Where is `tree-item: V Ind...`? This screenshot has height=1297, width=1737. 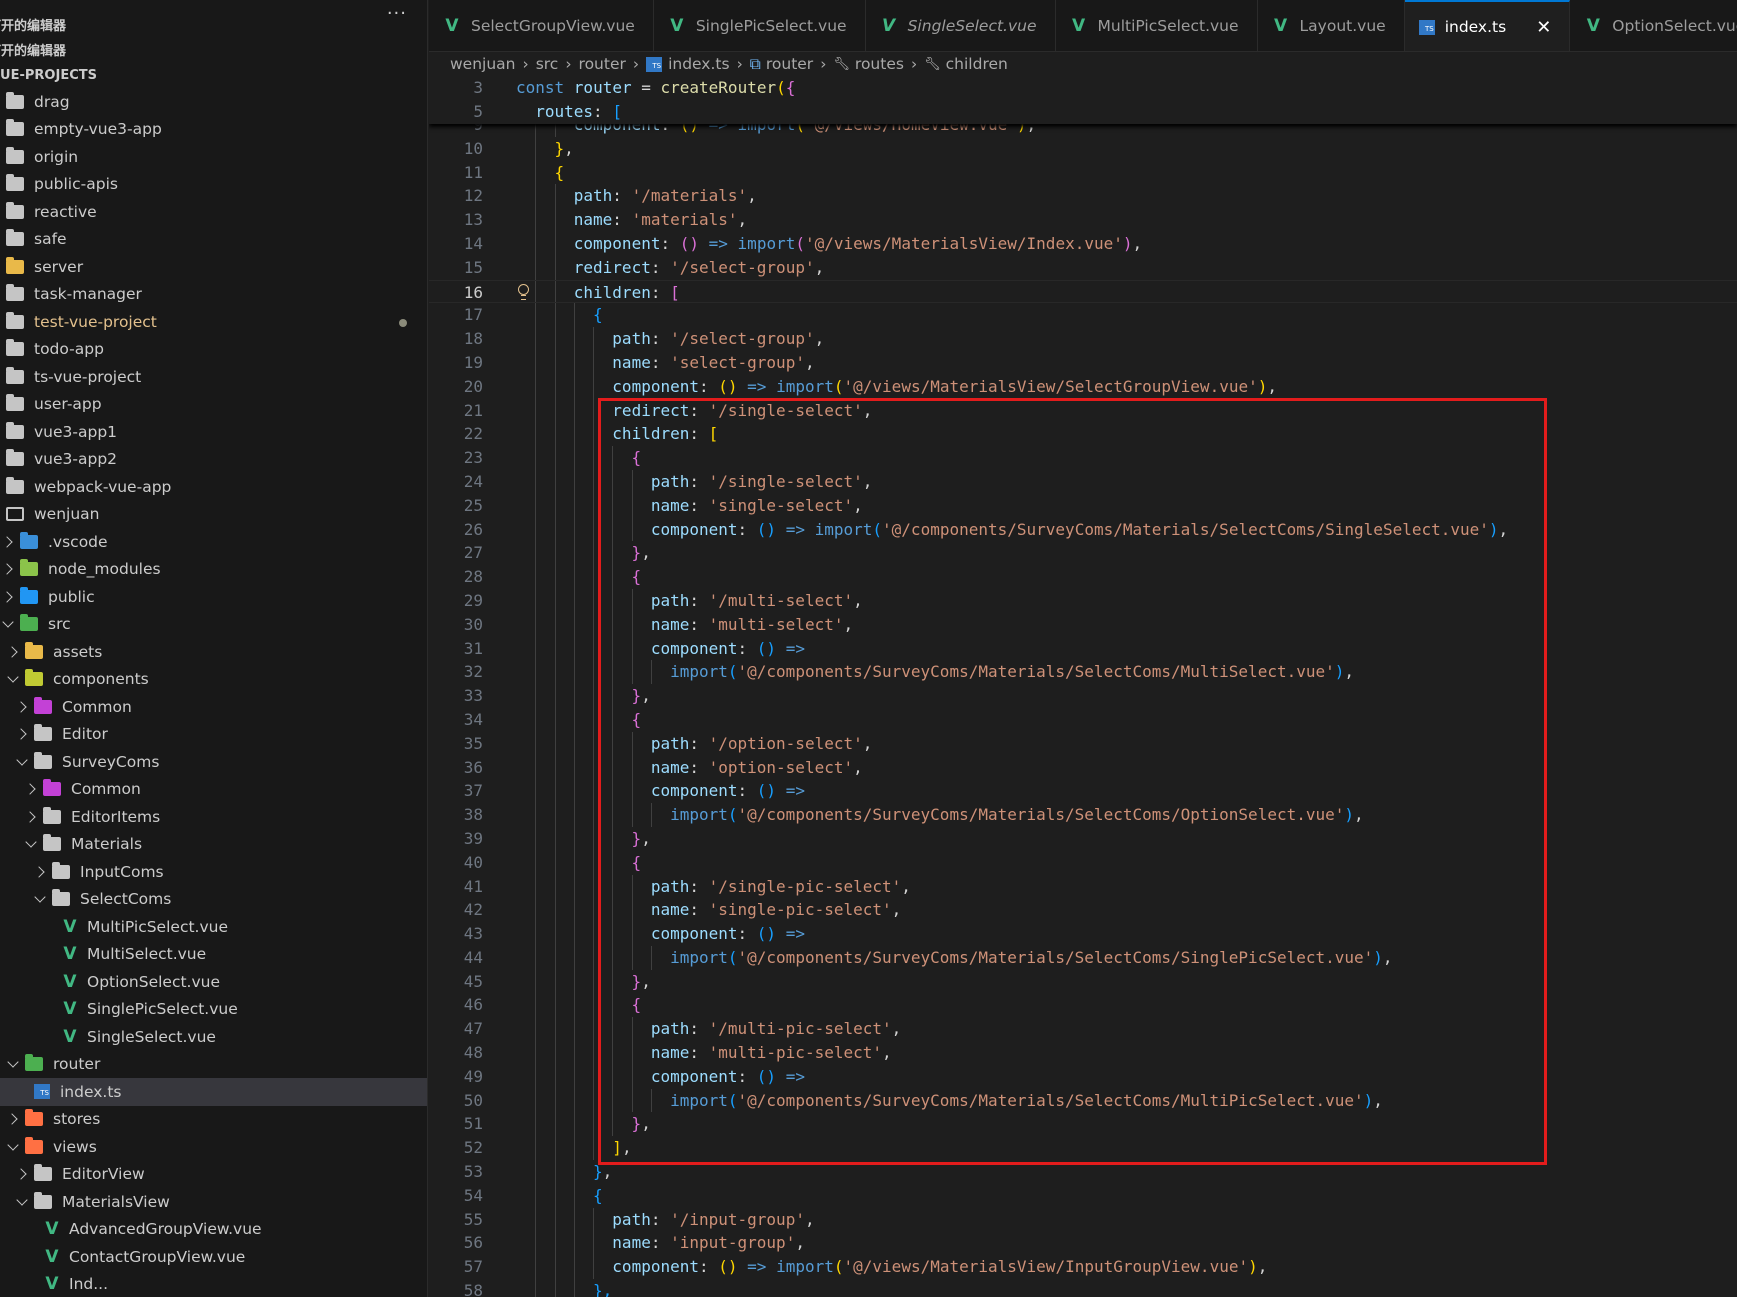
tree-item: V Ind... is located at coordinates (213, 1284).